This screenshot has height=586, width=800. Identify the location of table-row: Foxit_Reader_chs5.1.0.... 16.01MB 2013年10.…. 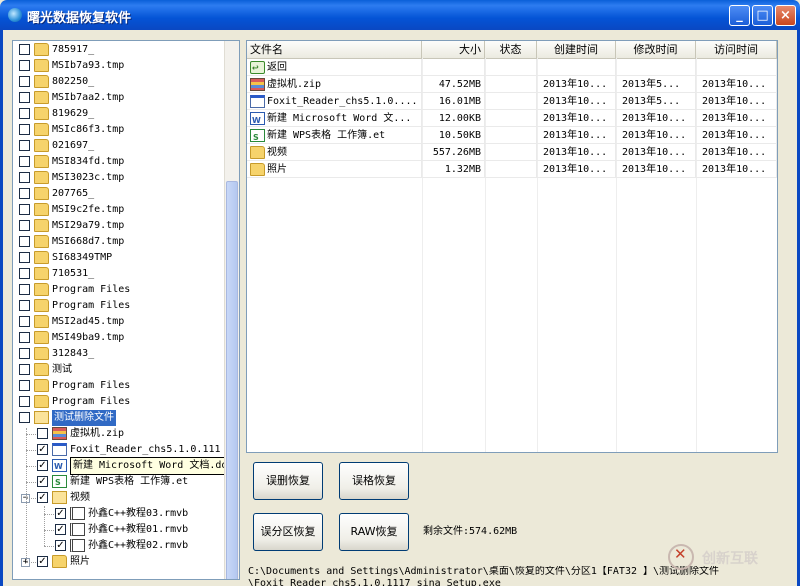
(512, 101).